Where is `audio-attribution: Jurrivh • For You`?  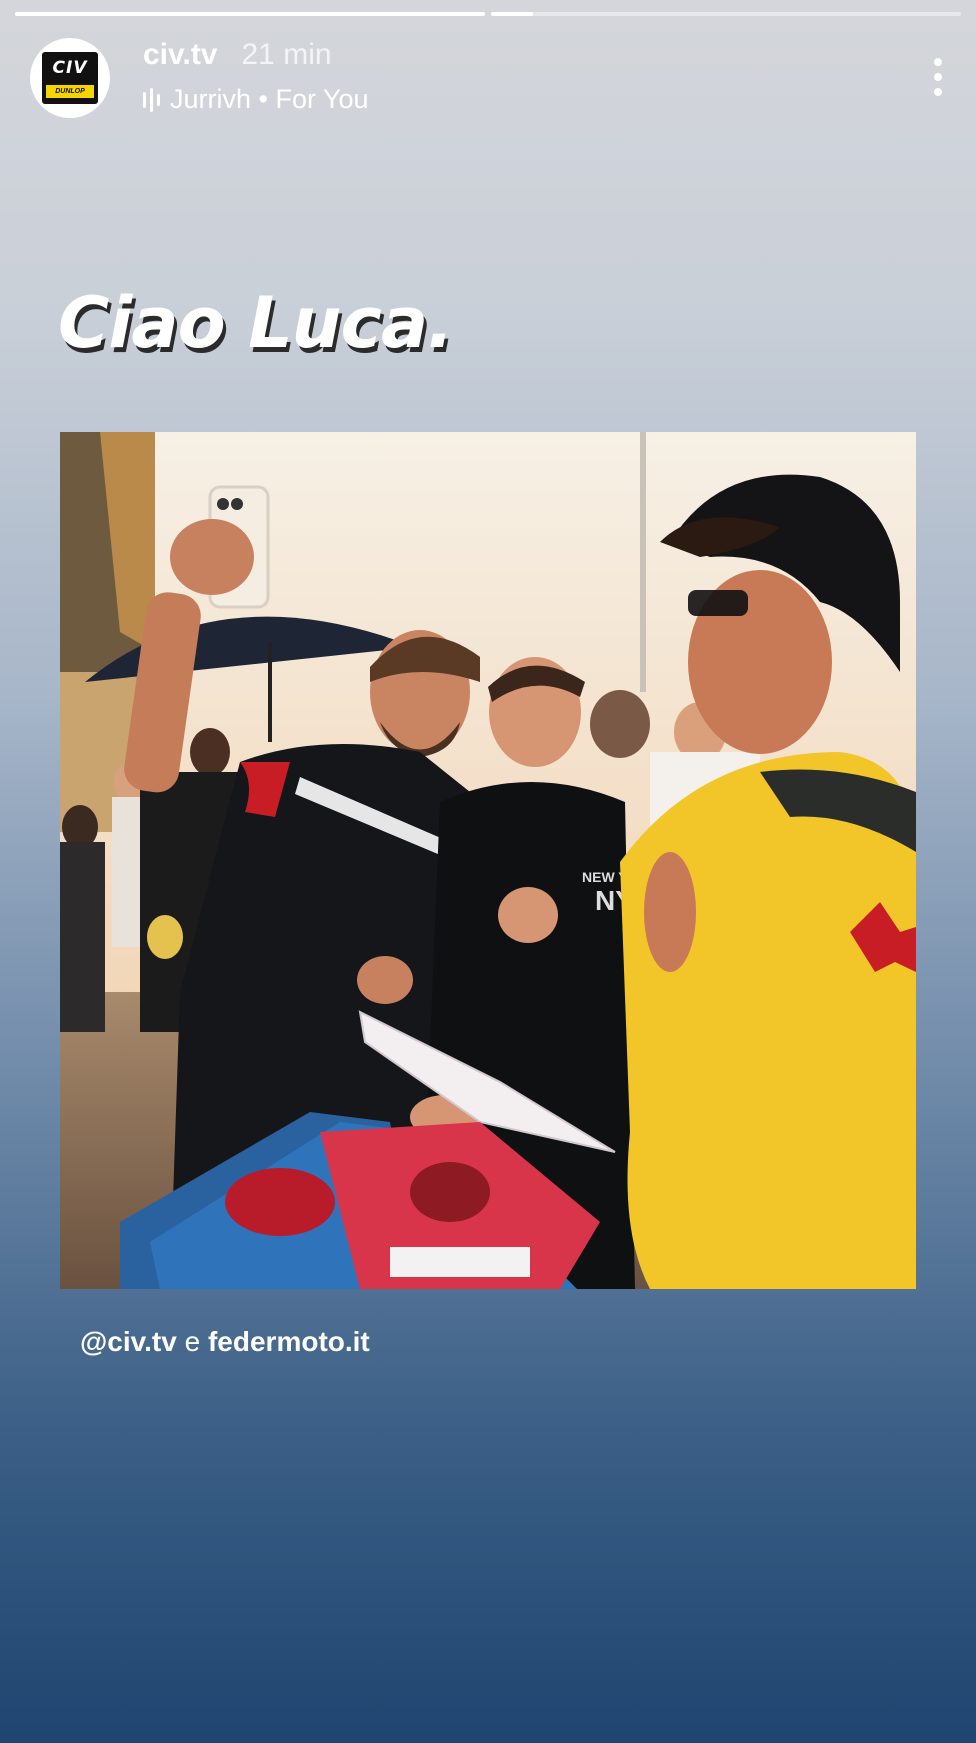 audio-attribution: Jurrivh • For You is located at coordinates (256, 99).